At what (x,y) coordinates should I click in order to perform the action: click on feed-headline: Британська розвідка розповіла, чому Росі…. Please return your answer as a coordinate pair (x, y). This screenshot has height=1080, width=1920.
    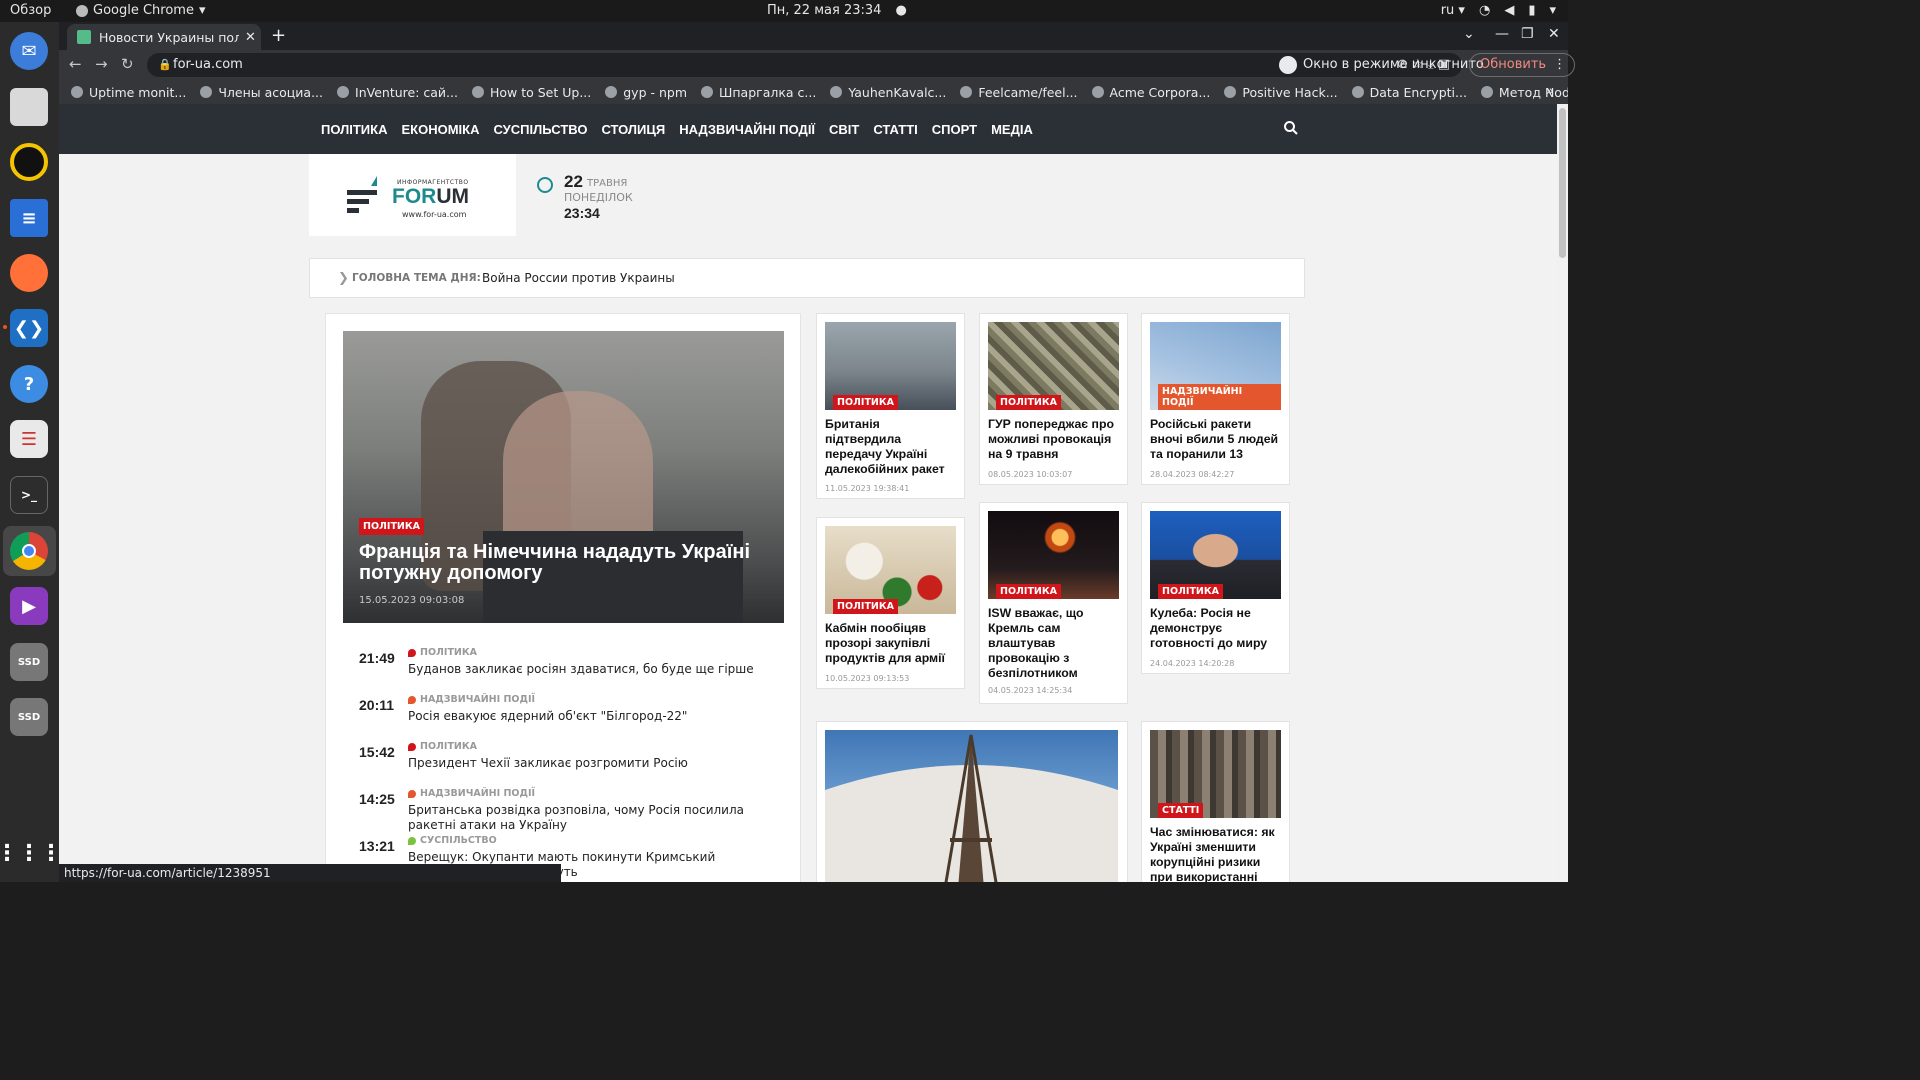
    Looking at the image, I should click on (593, 818).